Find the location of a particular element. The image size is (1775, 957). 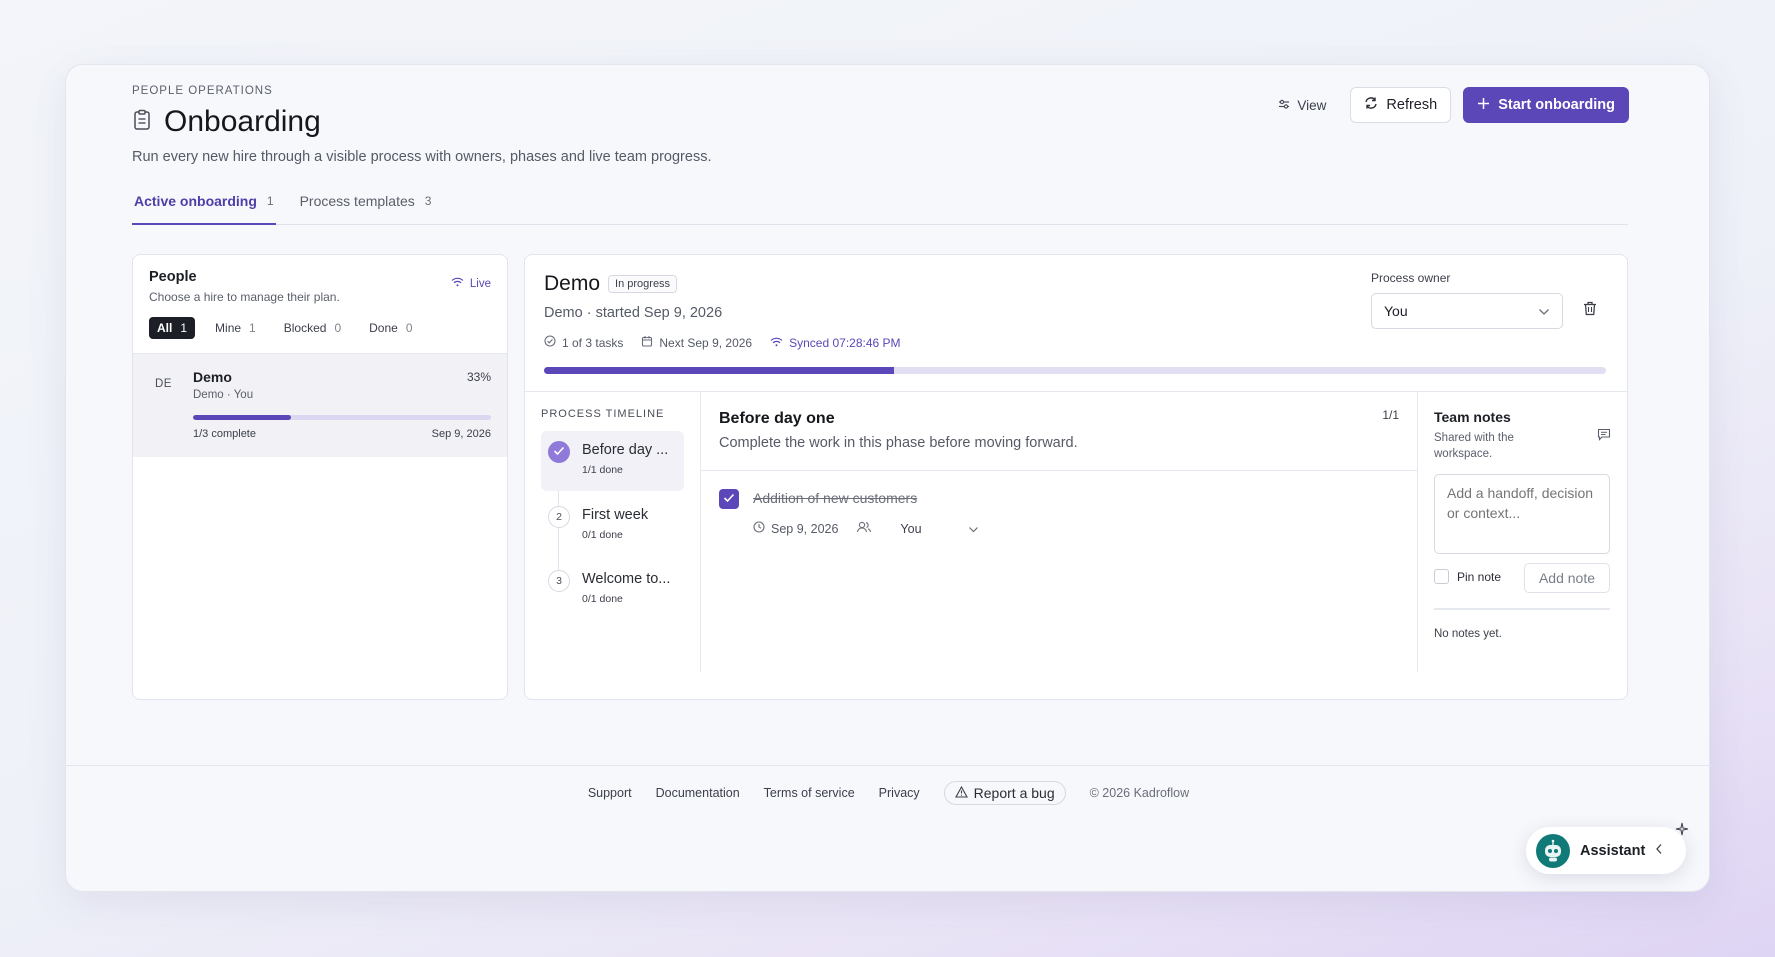

tab-process-templates: Process templates 3 is located at coordinates (366, 209).